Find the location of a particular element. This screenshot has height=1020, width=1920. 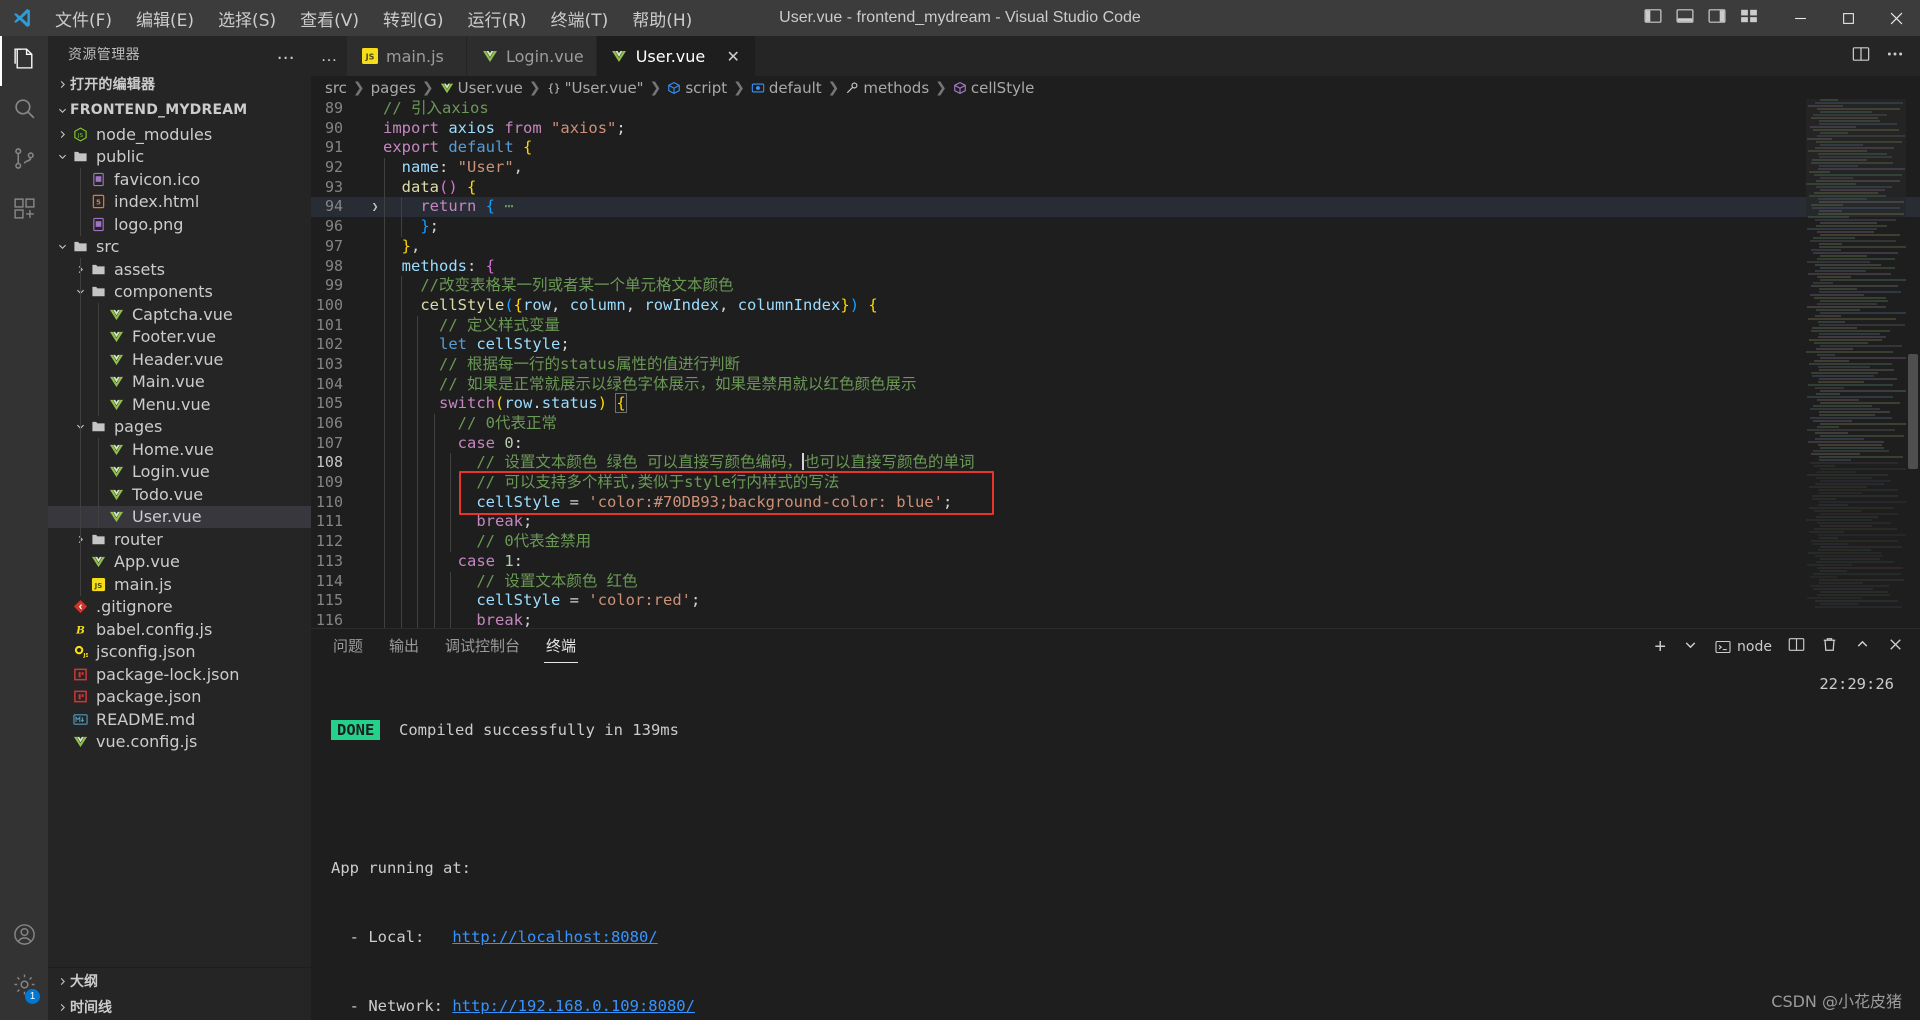

tree-item-app-vue: App.vue is located at coordinates (179, 561).